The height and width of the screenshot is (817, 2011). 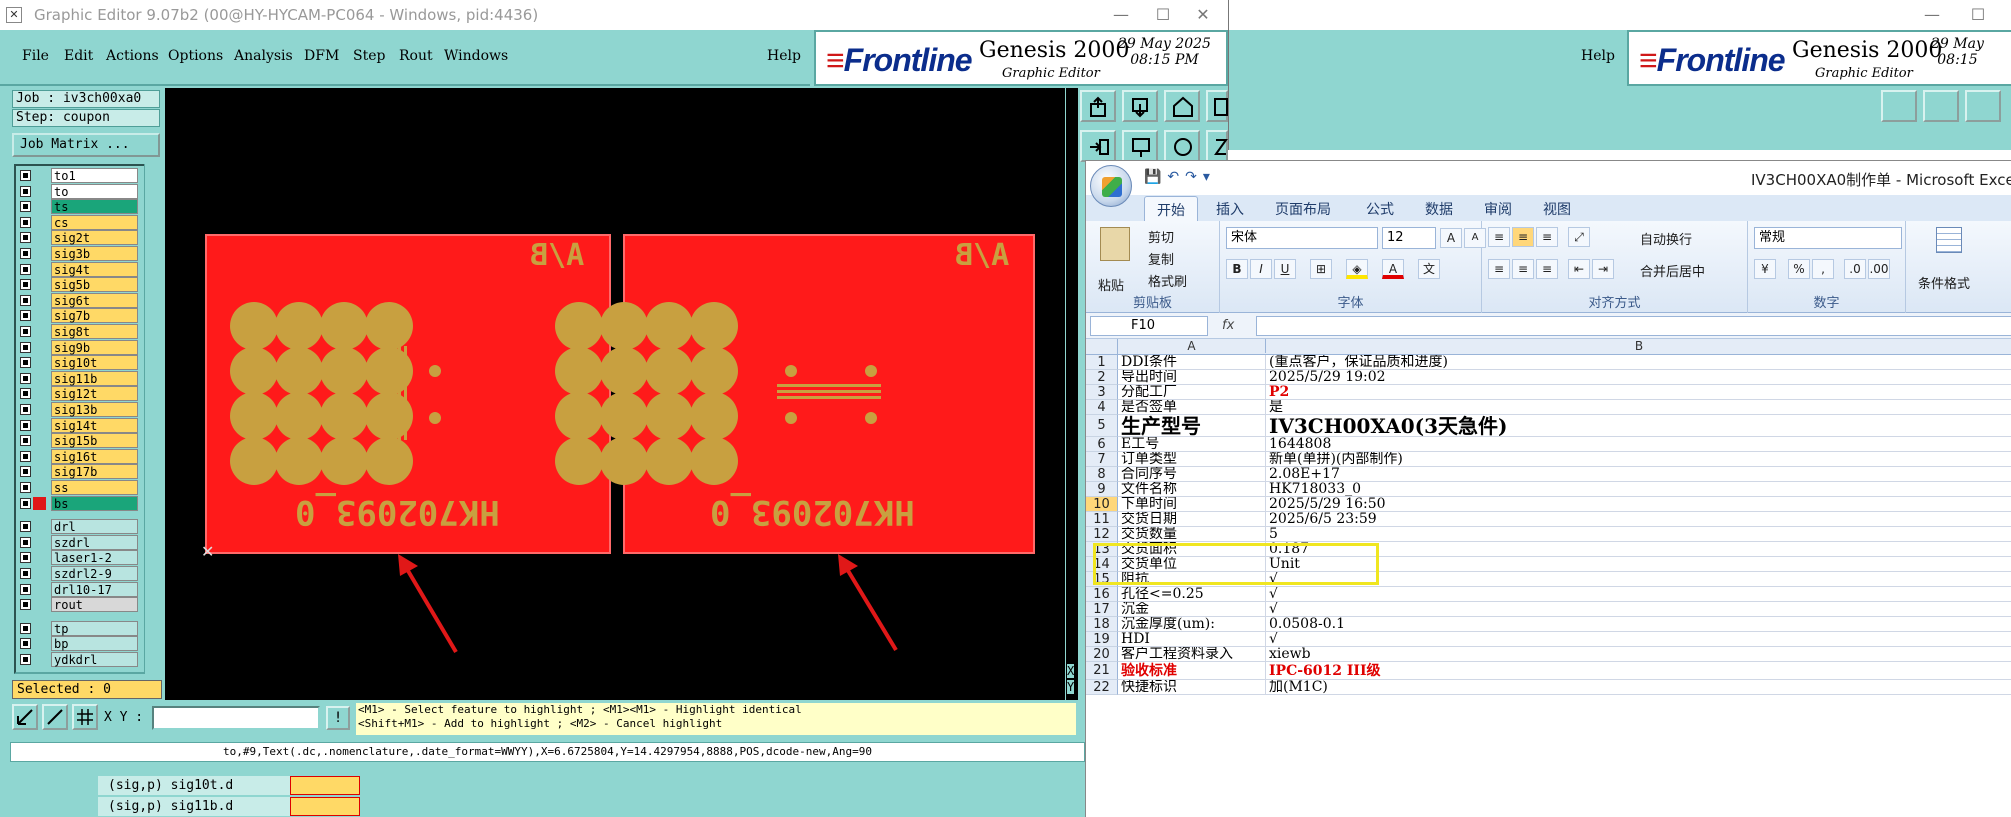 I want to click on maximize-button-2: ☐, so click(x=1978, y=15).